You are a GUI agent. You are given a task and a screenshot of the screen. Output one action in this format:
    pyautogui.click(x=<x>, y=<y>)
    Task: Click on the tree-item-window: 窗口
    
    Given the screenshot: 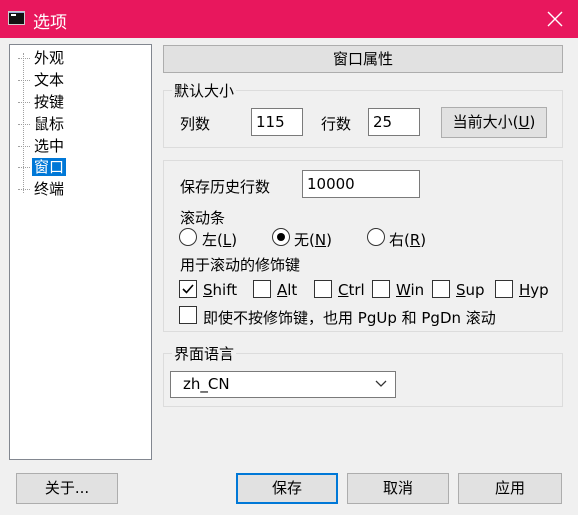 What is the action you would take?
    pyautogui.click(x=42, y=167)
    